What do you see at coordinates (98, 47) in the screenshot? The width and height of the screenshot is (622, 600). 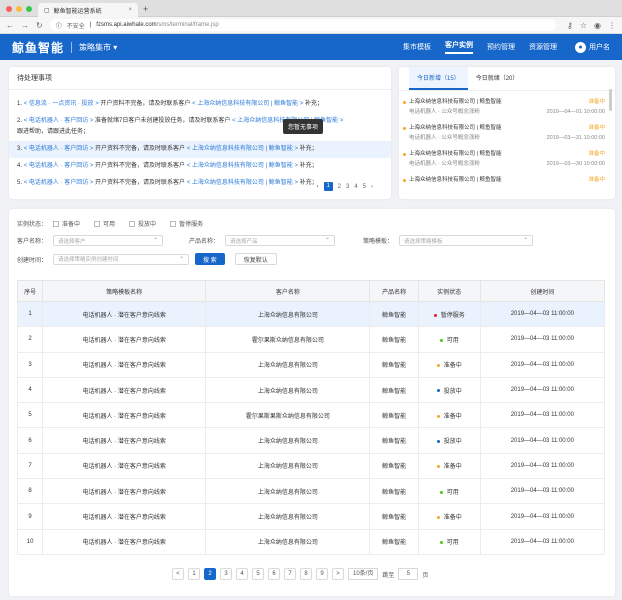 I see `market-dropdown: 策略集市 ▾` at bounding box center [98, 47].